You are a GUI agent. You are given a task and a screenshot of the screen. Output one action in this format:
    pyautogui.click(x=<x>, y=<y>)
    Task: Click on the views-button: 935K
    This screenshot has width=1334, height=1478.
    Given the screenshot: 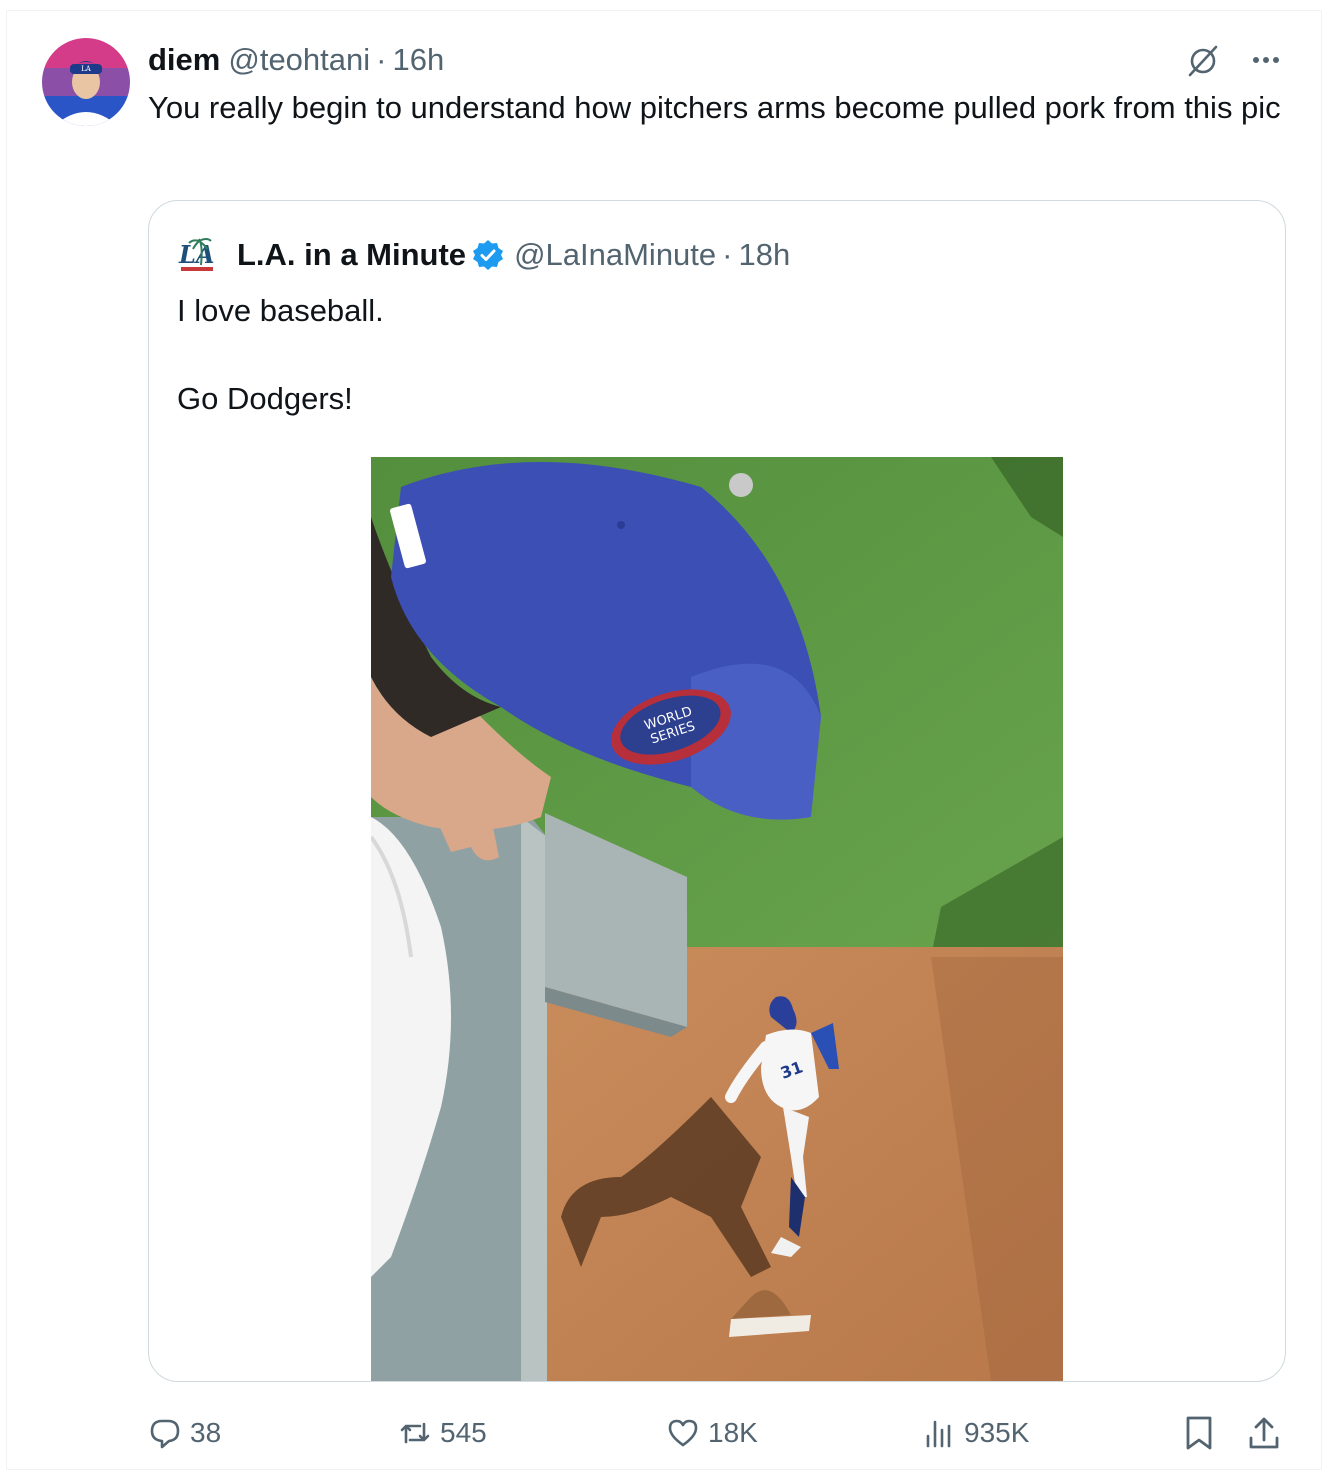 What is the action you would take?
    pyautogui.click(x=975, y=1433)
    